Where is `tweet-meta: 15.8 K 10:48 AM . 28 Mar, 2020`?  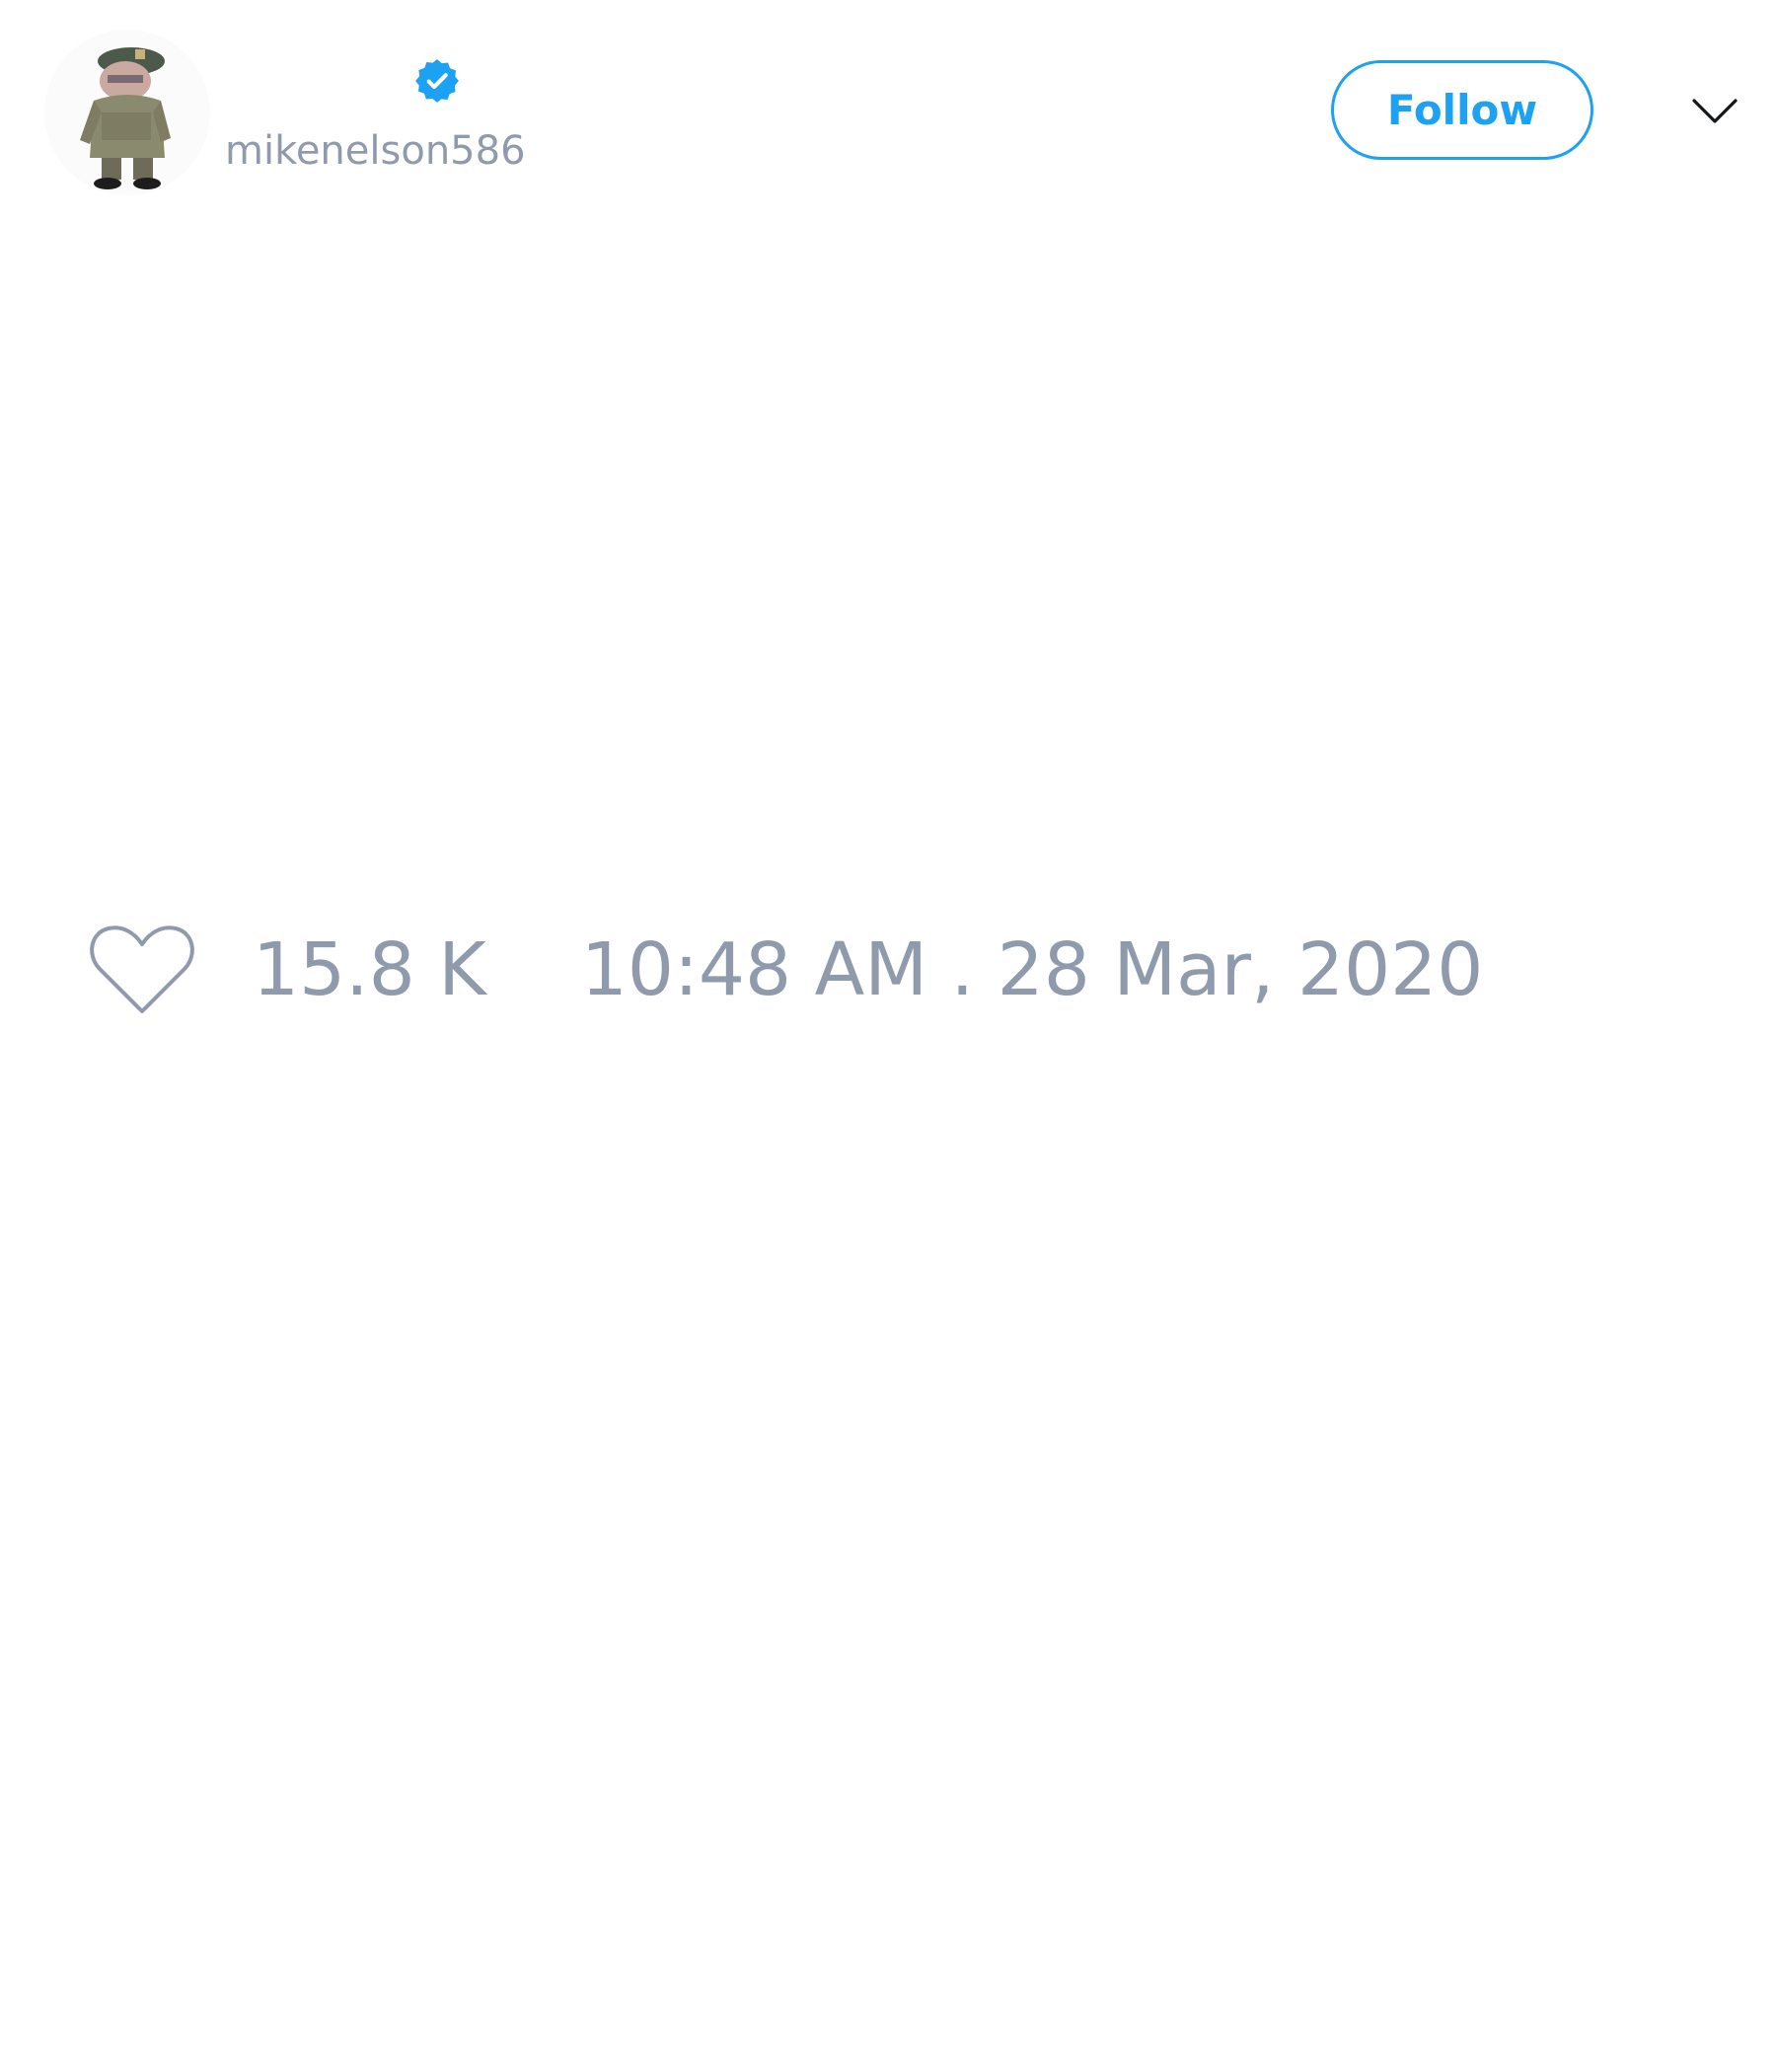
tweet-meta: 15.8 K 10:48 AM . 28 Mar, 2020 is located at coordinates (785, 970).